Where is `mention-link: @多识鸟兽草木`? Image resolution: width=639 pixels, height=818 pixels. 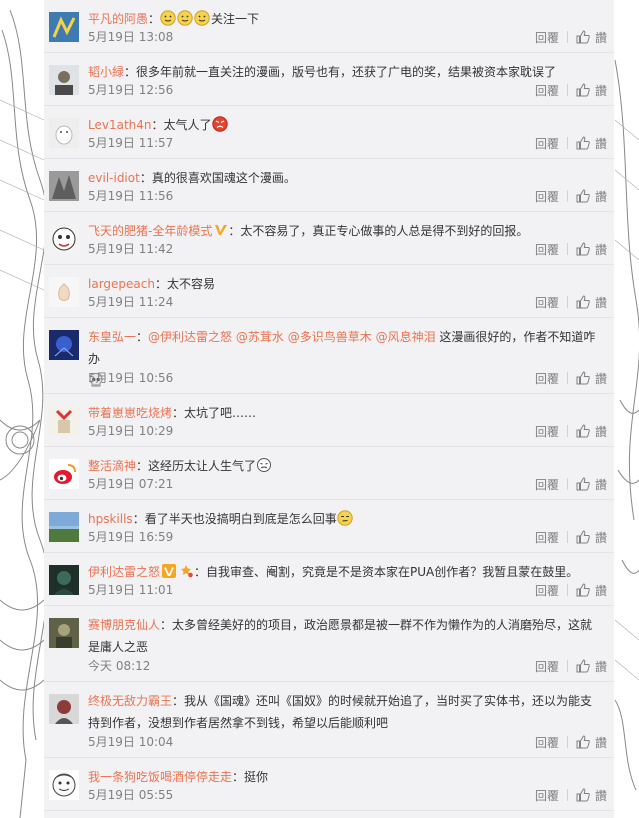
mention-link: @多识鸟兽草木 is located at coordinates (330, 337).